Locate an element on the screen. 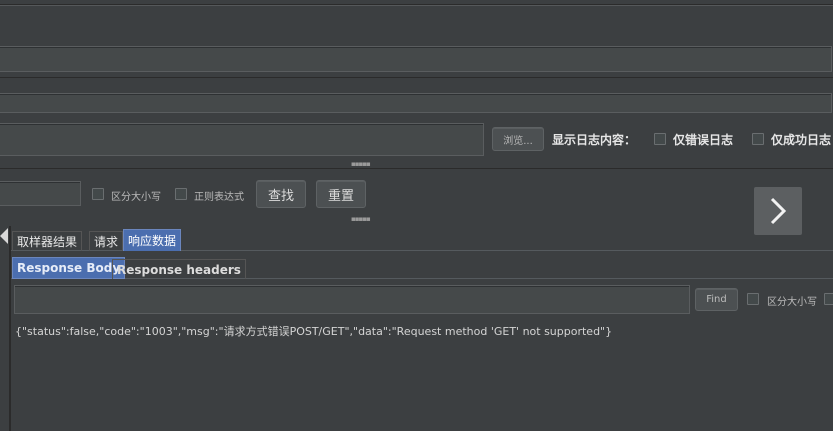  filename-input is located at coordinates (242, 139).